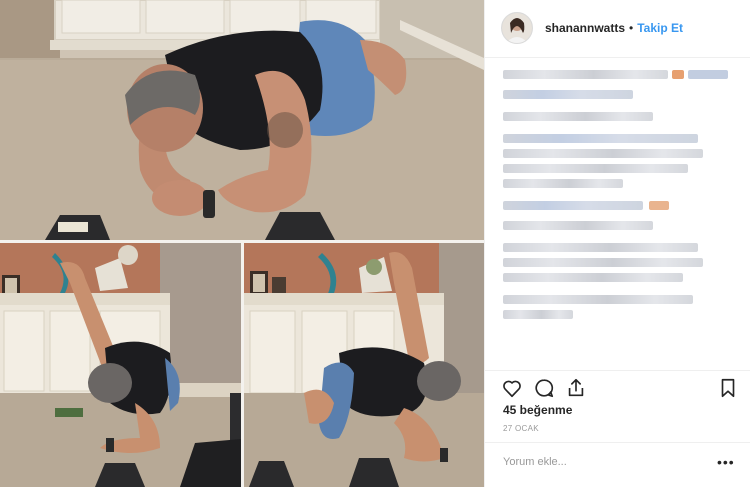 The image size is (750, 487). Describe the element at coordinates (521, 428) in the screenshot. I see `post-date: 27 OCAK` at that location.